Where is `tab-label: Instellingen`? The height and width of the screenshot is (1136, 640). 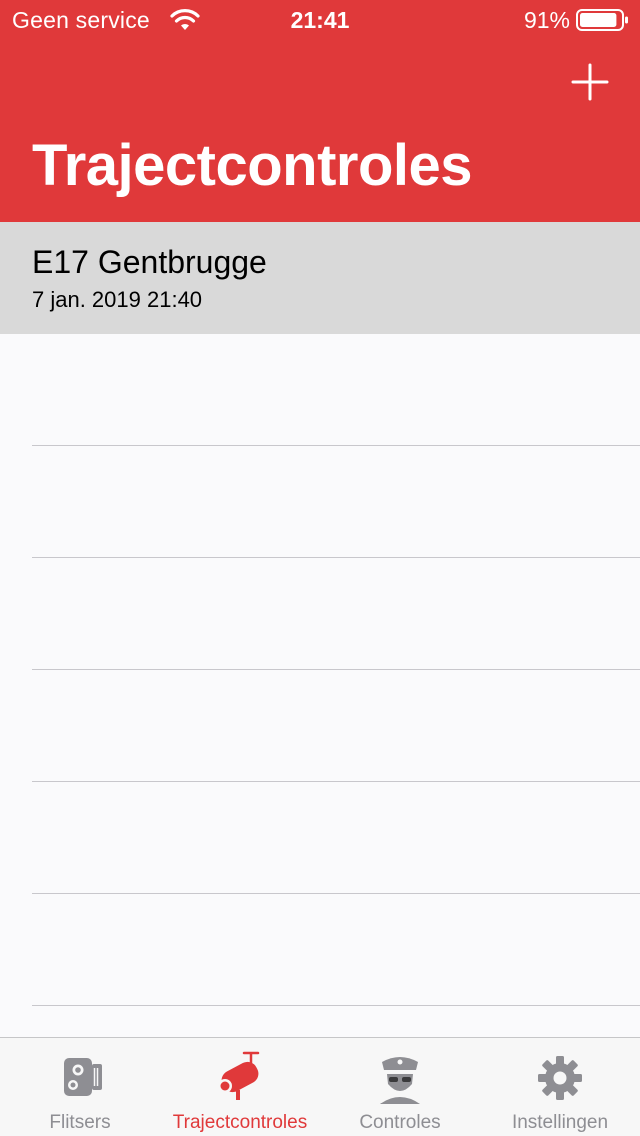
tab-label: Instellingen is located at coordinates (560, 1122).